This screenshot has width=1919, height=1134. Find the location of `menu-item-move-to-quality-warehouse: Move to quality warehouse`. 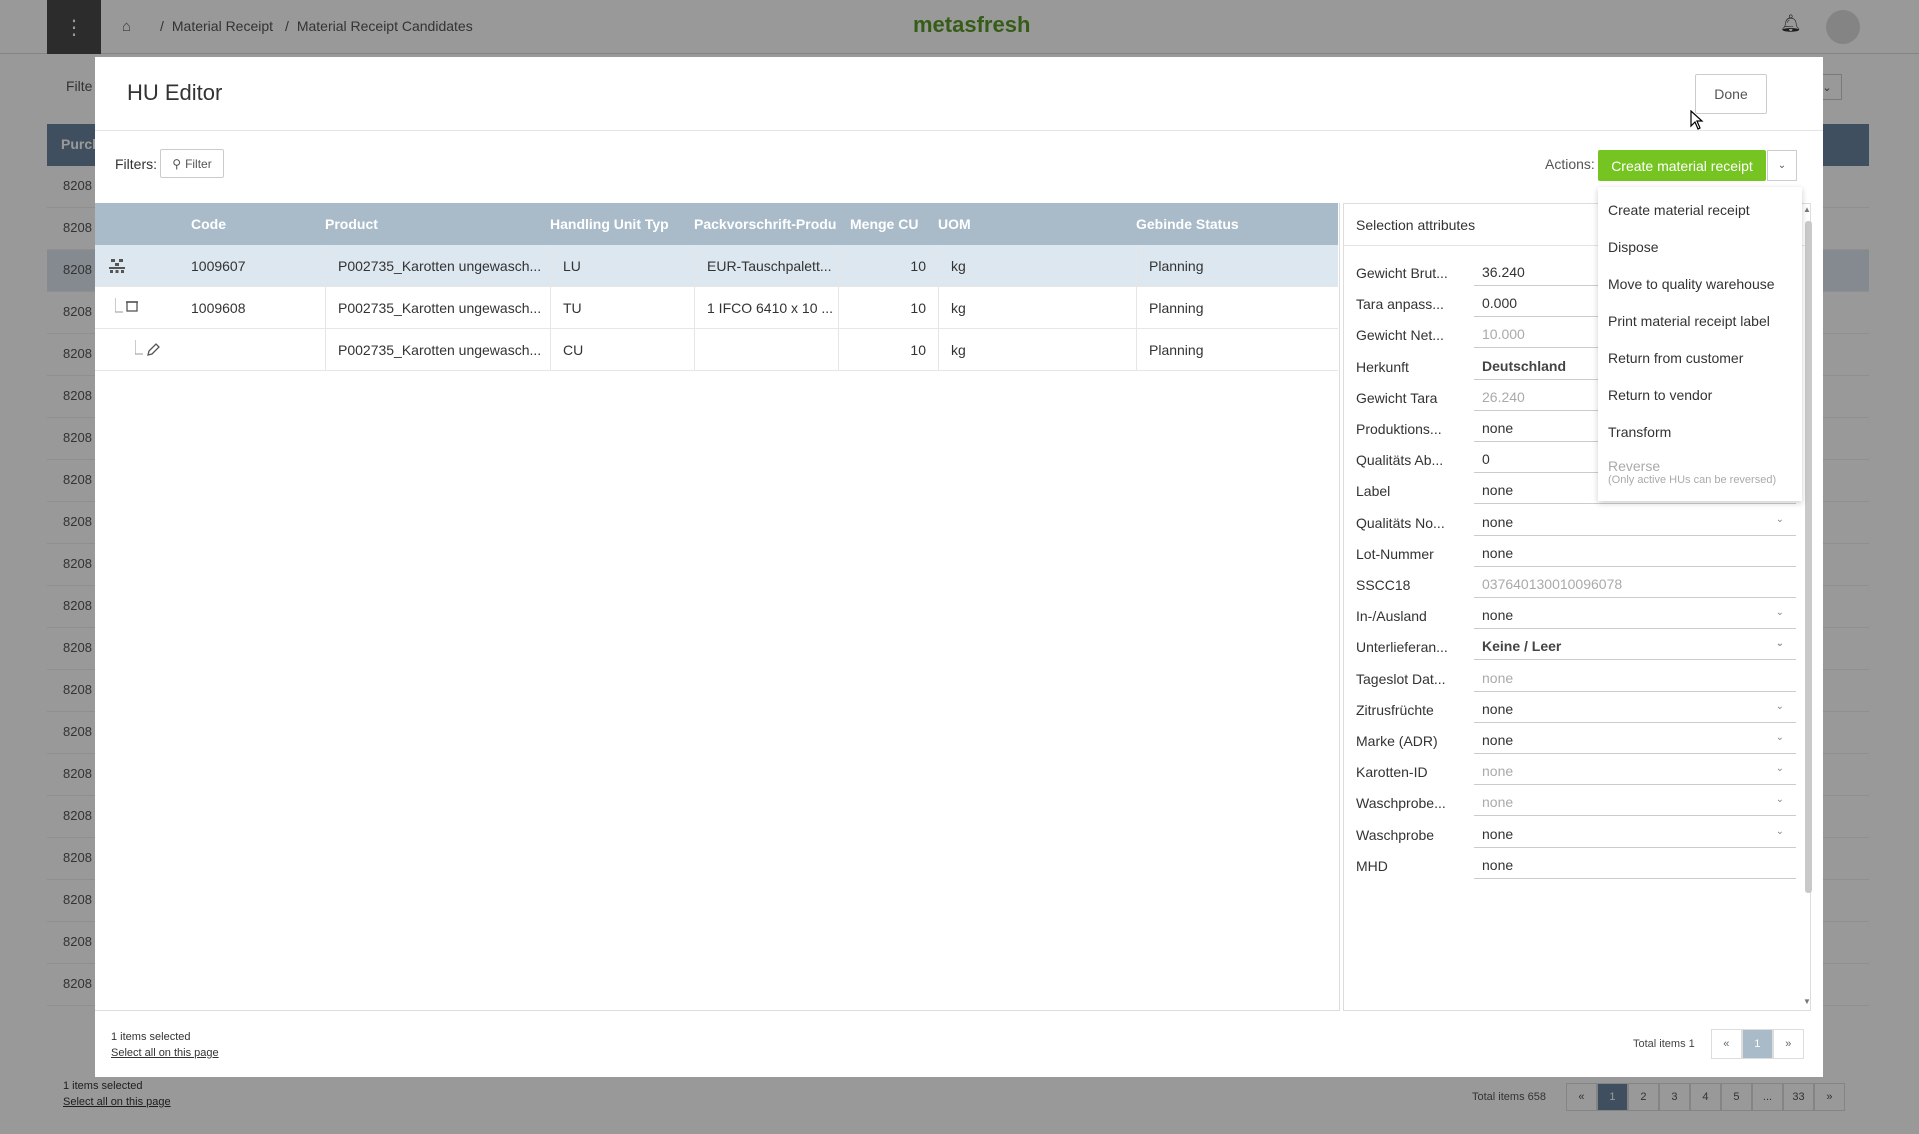

menu-item-move-to-quality-warehouse: Move to quality warehouse is located at coordinates (1700, 283).